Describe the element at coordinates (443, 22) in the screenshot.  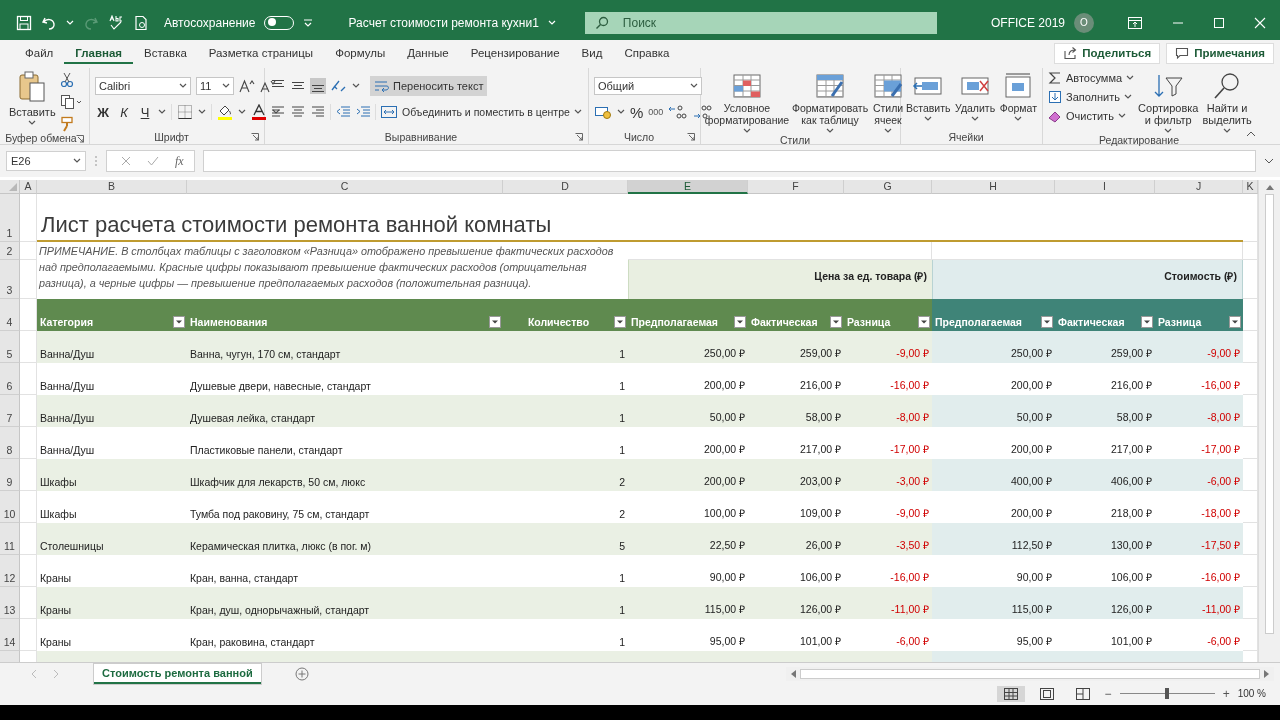
I see `document-title: Расчет стоимости ремонта кухни1` at that location.